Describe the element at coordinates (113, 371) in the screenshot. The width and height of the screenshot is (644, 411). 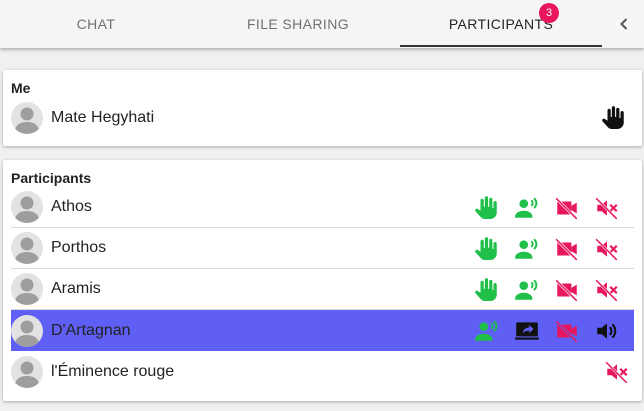
I see `participant-name: l'Éminence rouge` at that location.